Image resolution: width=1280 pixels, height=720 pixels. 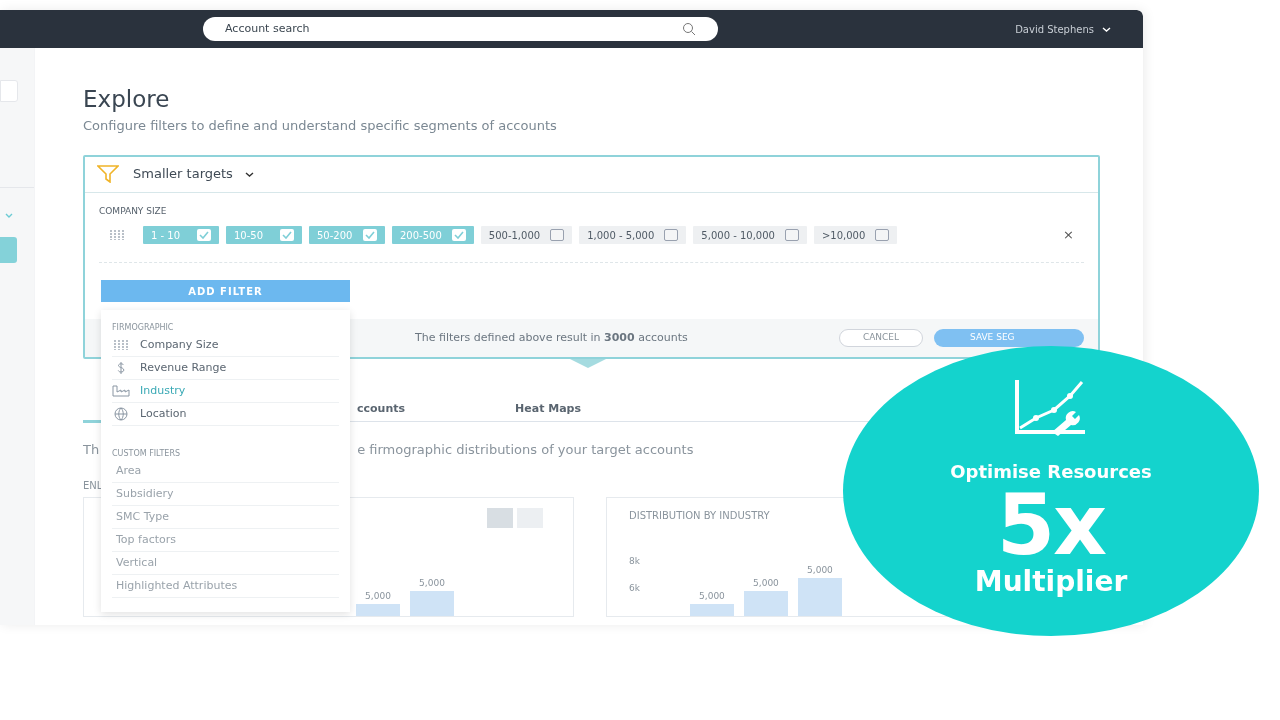 What do you see at coordinates (143, 328) in the screenshot?
I see `menu-heading: FIRMOGRAPHIC` at bounding box center [143, 328].